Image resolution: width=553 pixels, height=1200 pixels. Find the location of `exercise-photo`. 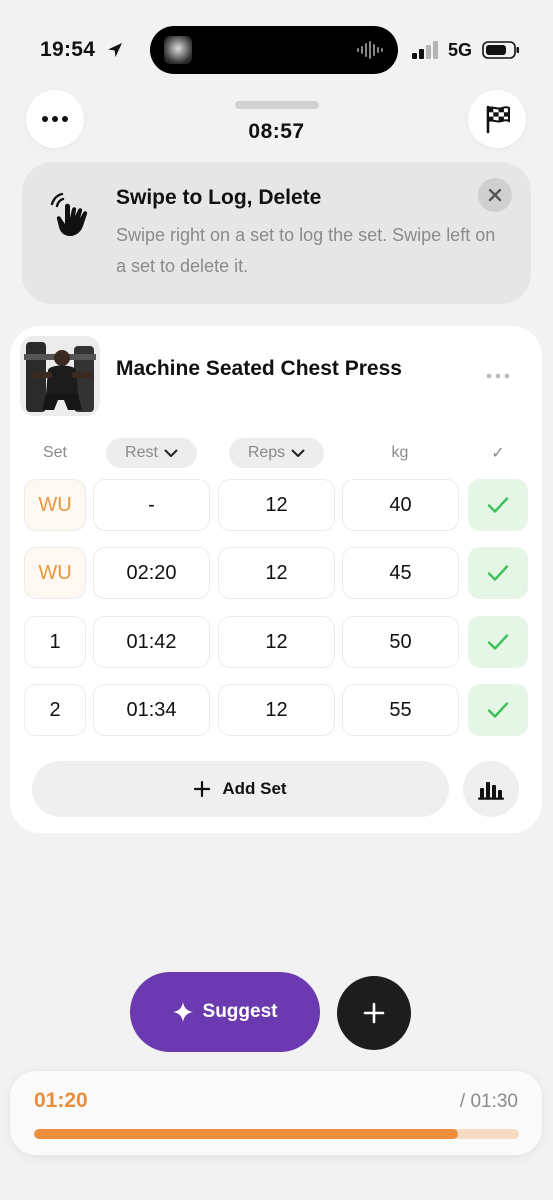

exercise-photo is located at coordinates (60, 376).